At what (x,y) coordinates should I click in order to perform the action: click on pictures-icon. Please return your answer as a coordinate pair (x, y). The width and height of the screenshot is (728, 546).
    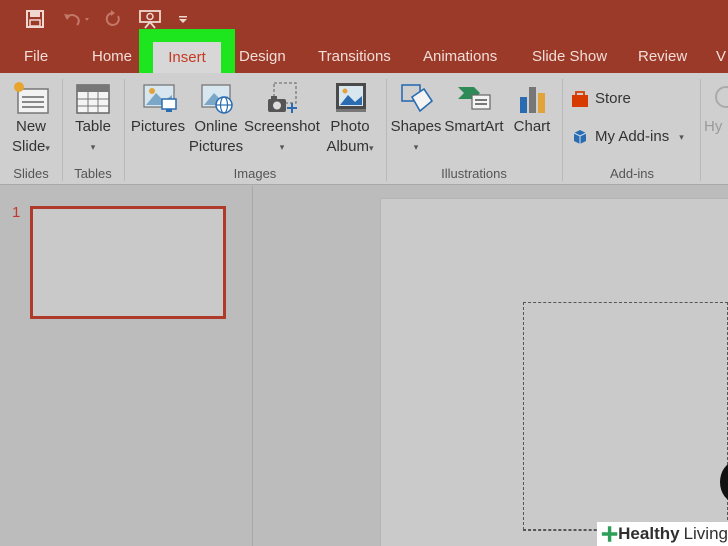
    Looking at the image, I should click on (160, 98).